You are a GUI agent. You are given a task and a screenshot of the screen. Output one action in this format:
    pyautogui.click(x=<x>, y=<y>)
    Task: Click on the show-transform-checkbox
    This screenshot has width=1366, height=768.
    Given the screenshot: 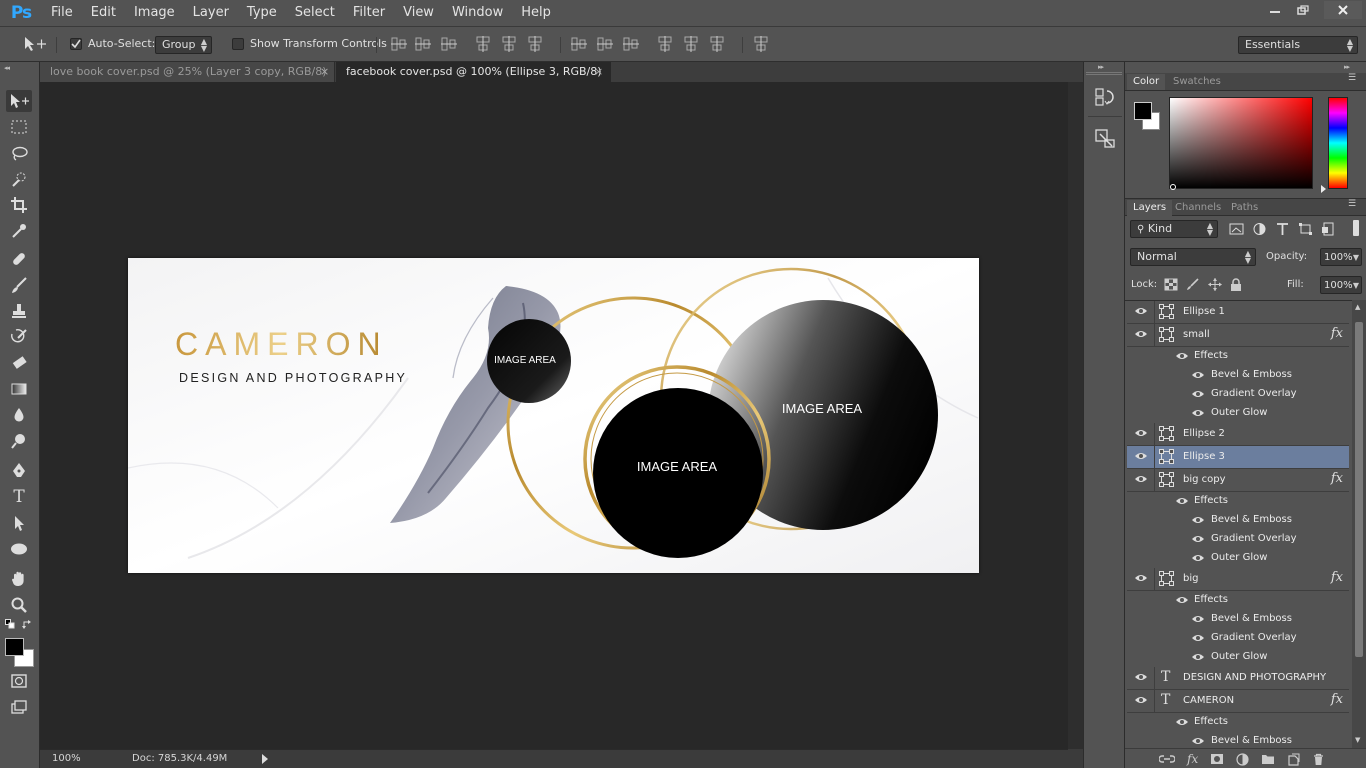 What is the action you would take?
    pyautogui.click(x=238, y=44)
    